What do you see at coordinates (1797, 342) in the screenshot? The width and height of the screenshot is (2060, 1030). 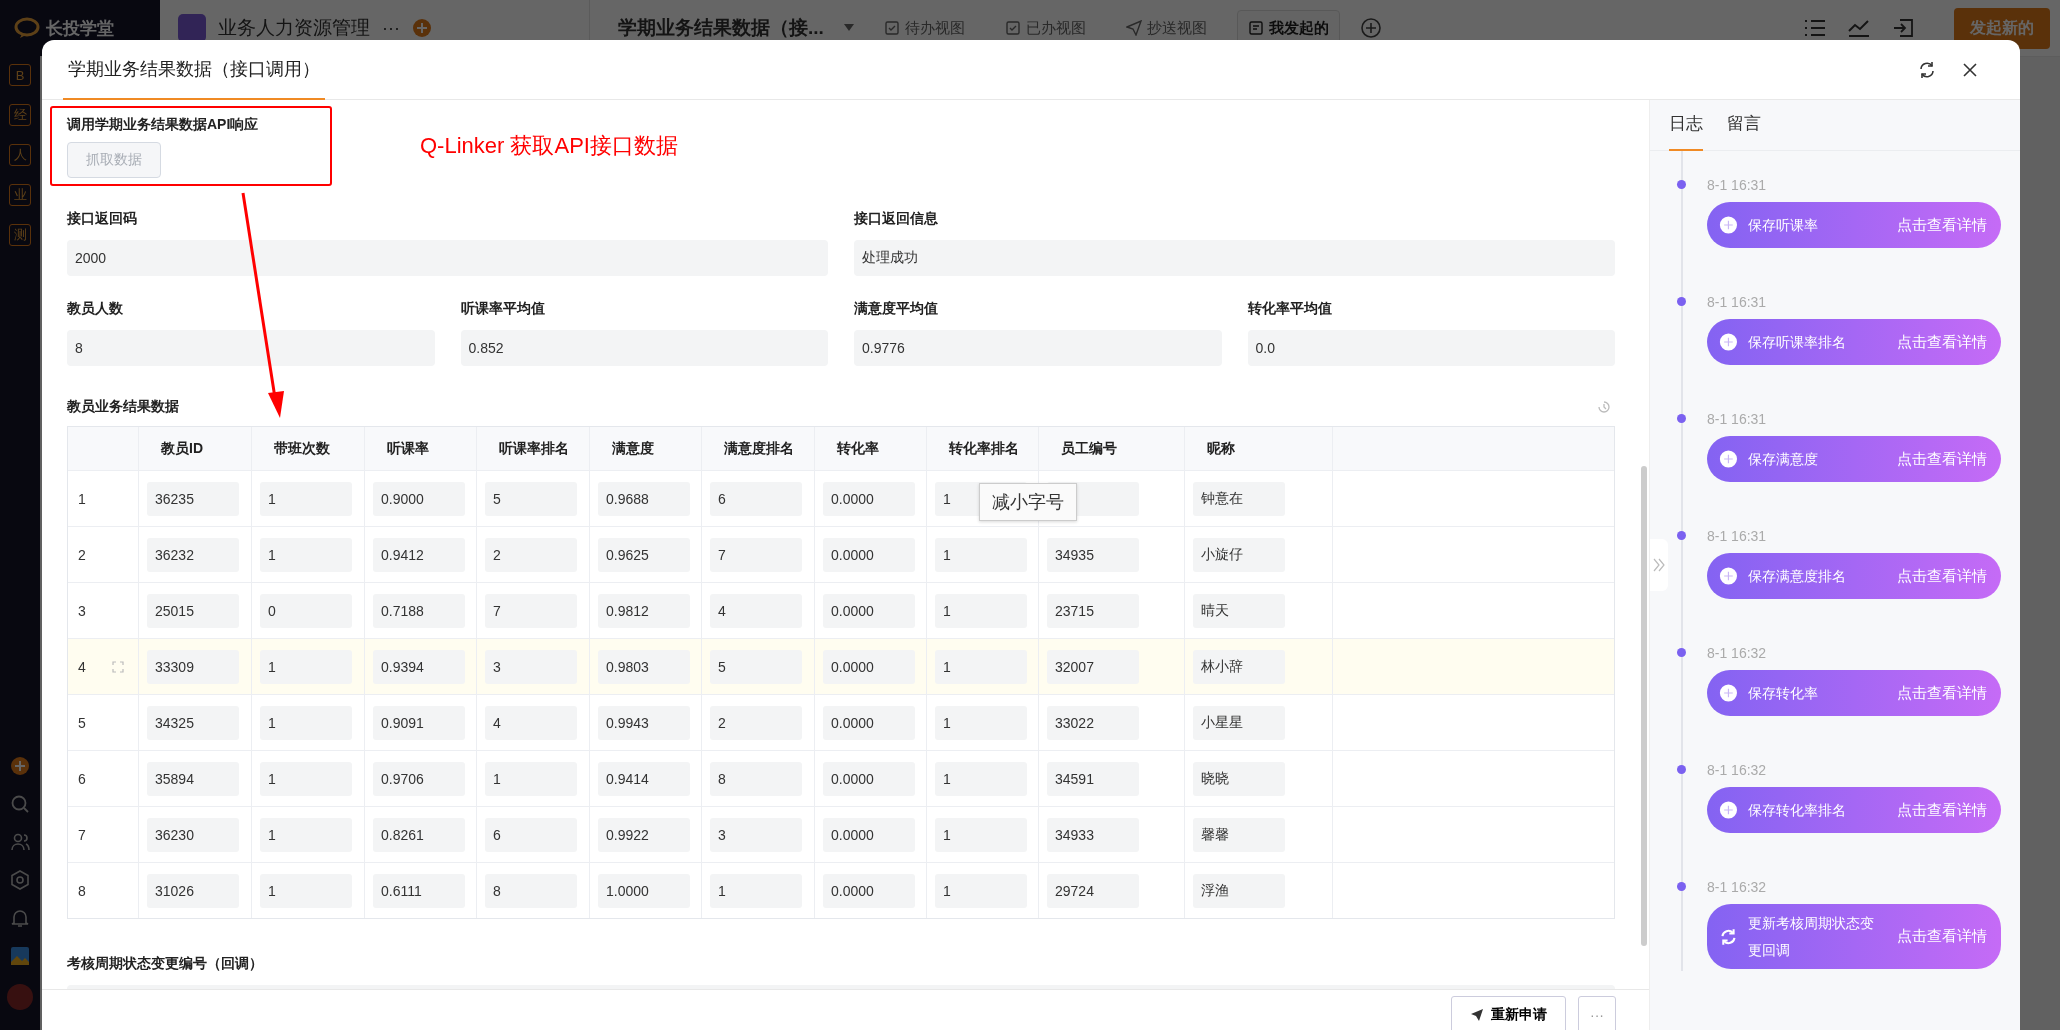 I see `log-action: 保存听课率排名` at bounding box center [1797, 342].